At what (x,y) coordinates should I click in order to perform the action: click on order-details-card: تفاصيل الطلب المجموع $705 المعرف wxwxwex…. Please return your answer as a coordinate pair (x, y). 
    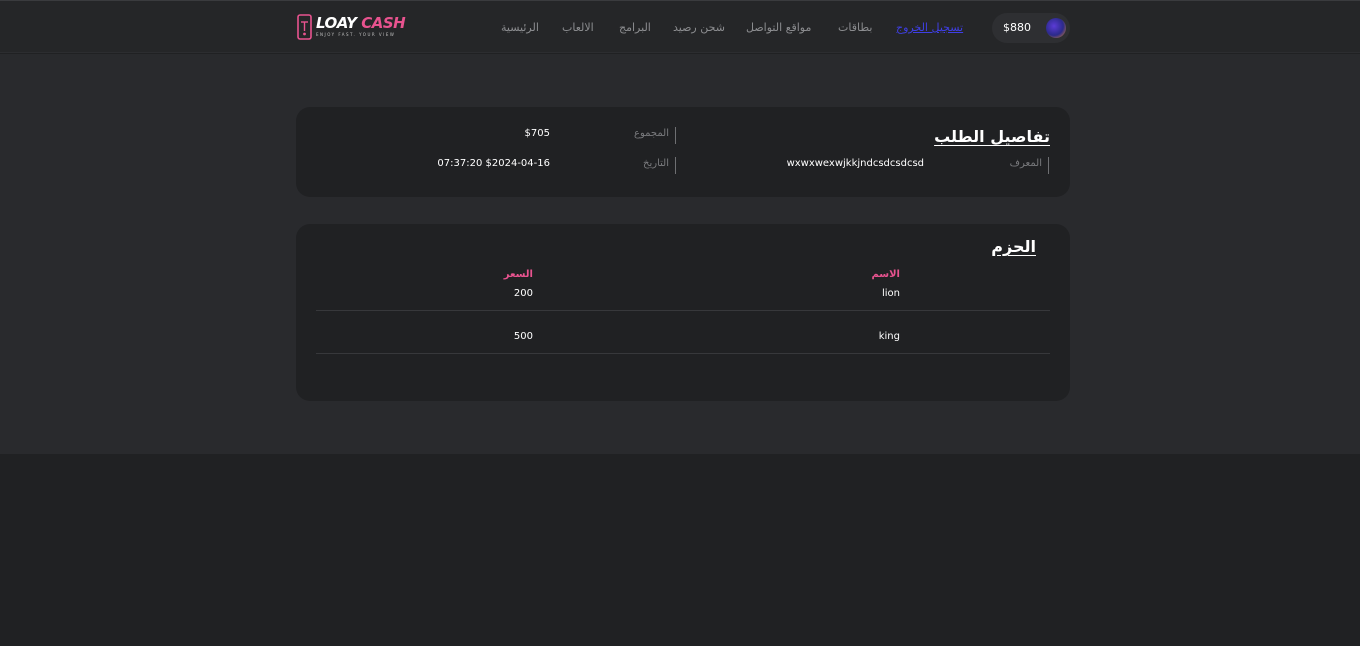
    Looking at the image, I should click on (683, 152).